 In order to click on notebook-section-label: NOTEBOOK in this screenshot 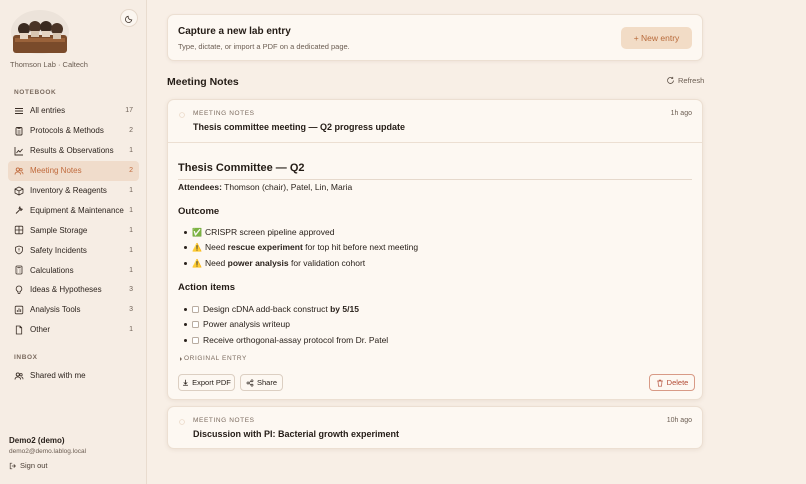, I will do `click(35, 92)`.